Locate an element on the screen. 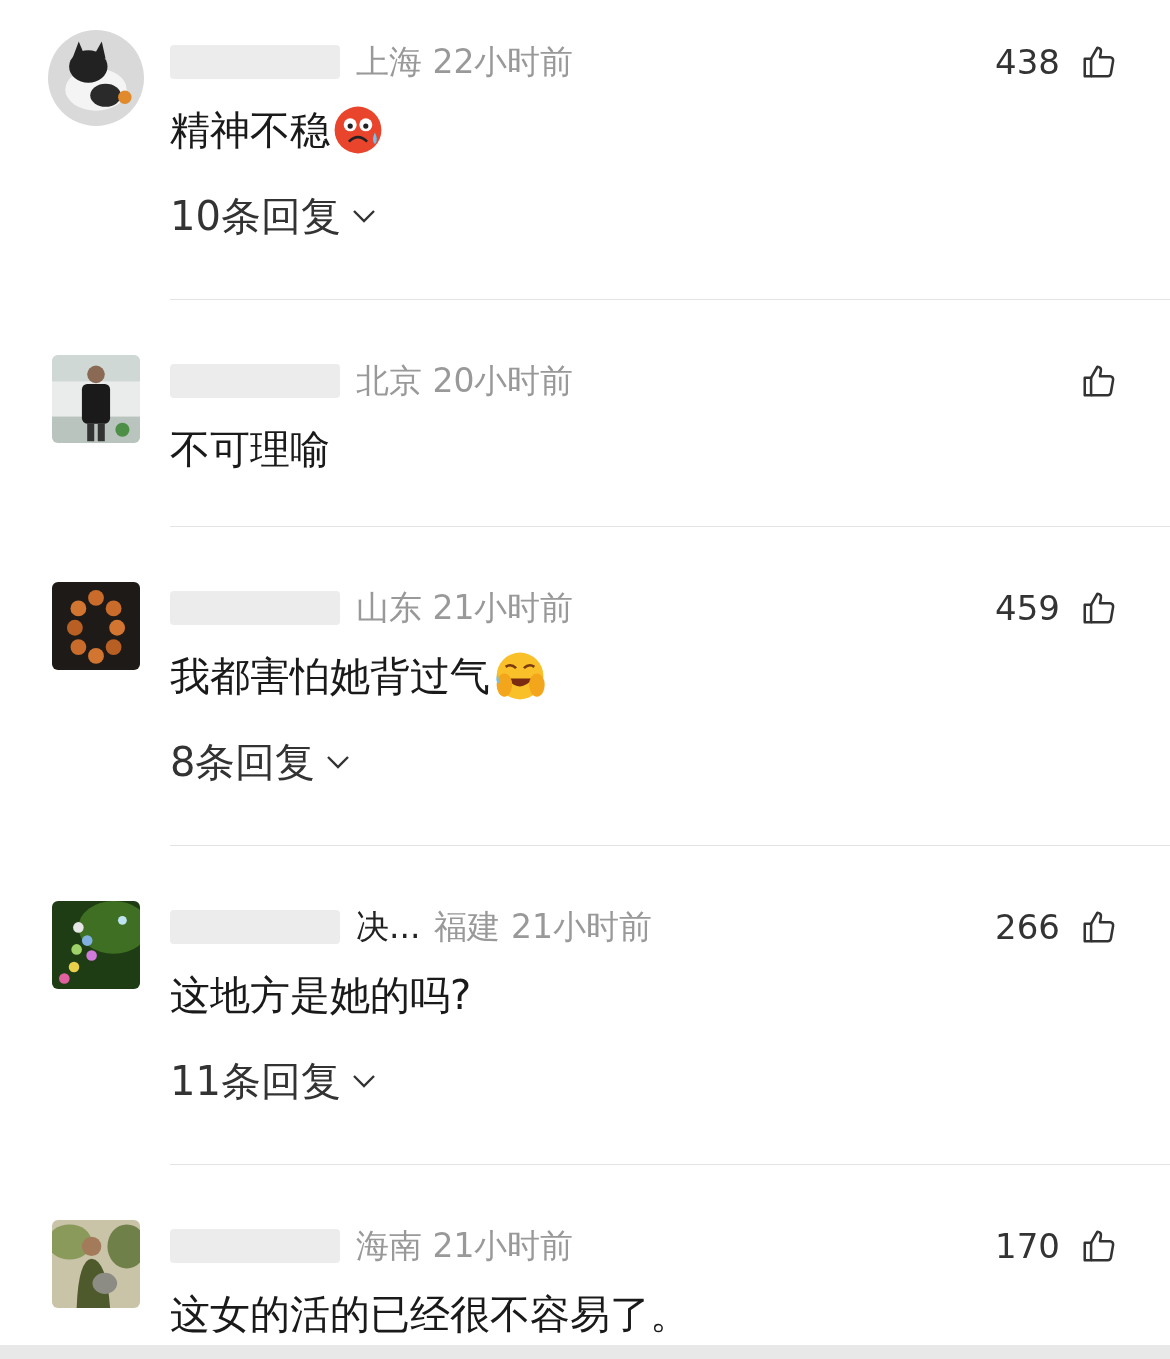  replies-toggle: 8条回复 is located at coordinates (261, 762).